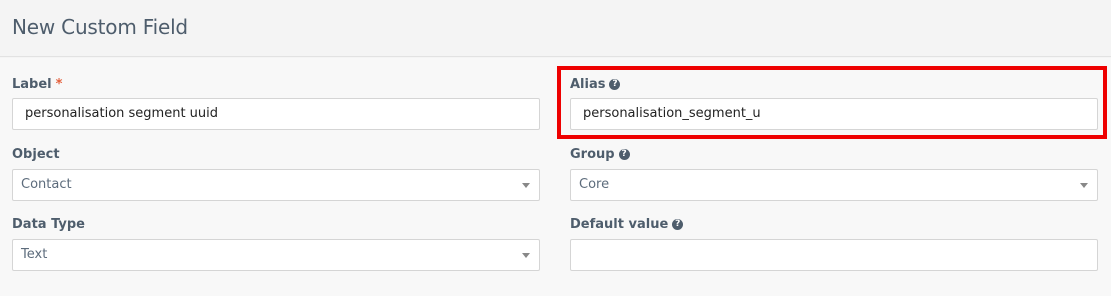 The width and height of the screenshot is (1111, 296). Describe the element at coordinates (276, 185) in the screenshot. I see `object-select: Contact` at that location.